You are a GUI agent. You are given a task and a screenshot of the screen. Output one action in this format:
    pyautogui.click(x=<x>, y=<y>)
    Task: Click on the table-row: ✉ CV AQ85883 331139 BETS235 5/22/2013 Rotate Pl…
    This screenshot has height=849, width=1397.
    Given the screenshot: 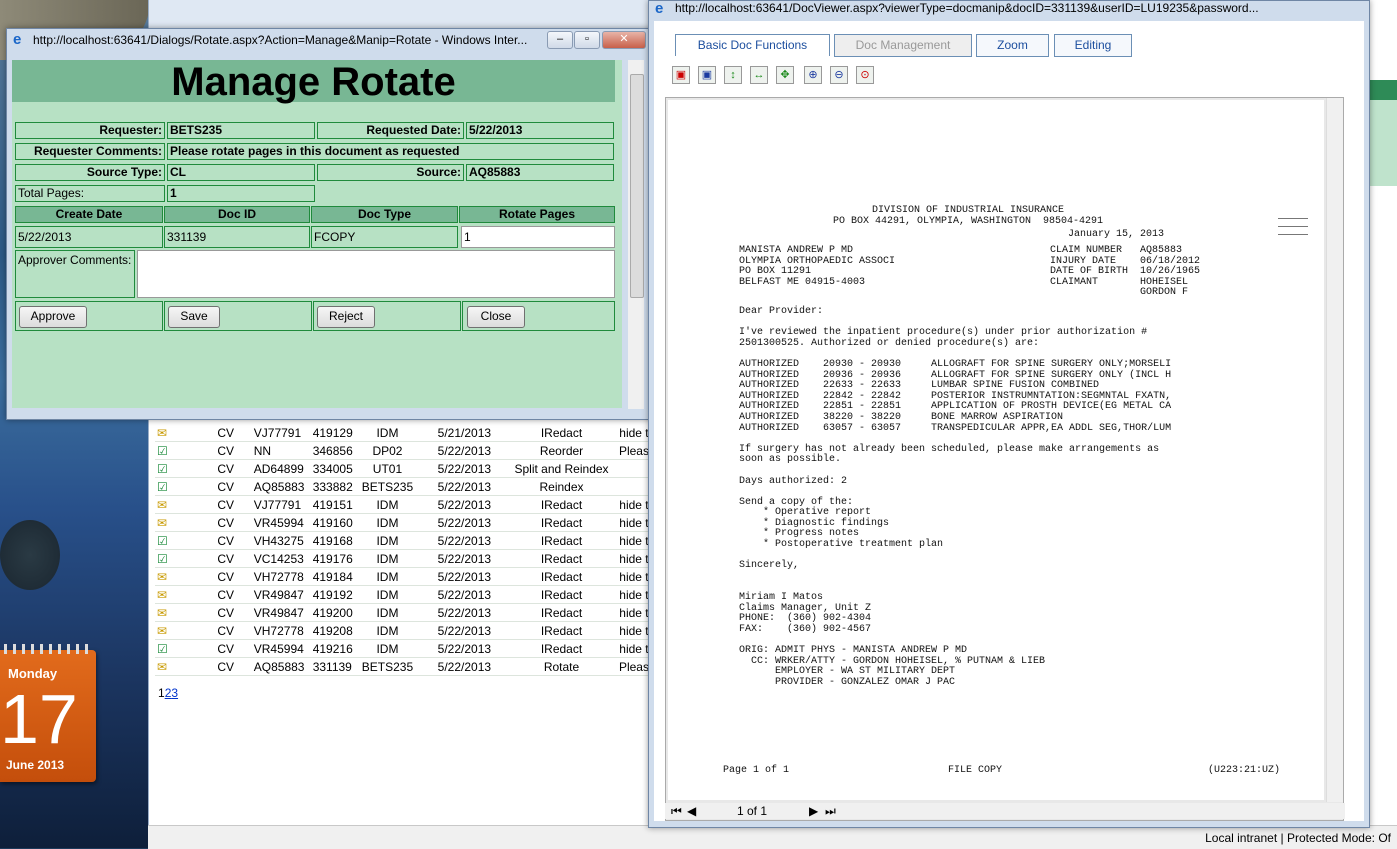 What is the action you would take?
    pyautogui.click(x=405, y=666)
    